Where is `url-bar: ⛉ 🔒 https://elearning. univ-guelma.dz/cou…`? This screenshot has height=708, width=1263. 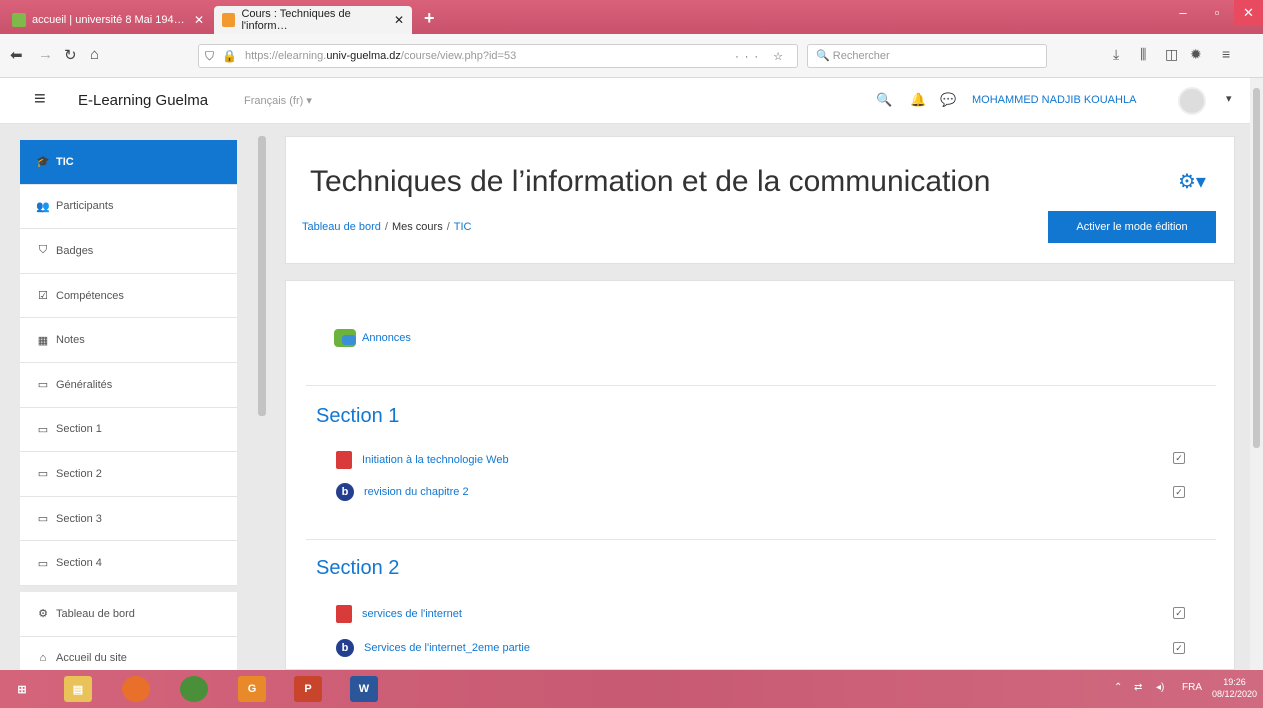 url-bar: ⛉ 🔒 https://elearning. univ-guelma.dz/cou… is located at coordinates (498, 56).